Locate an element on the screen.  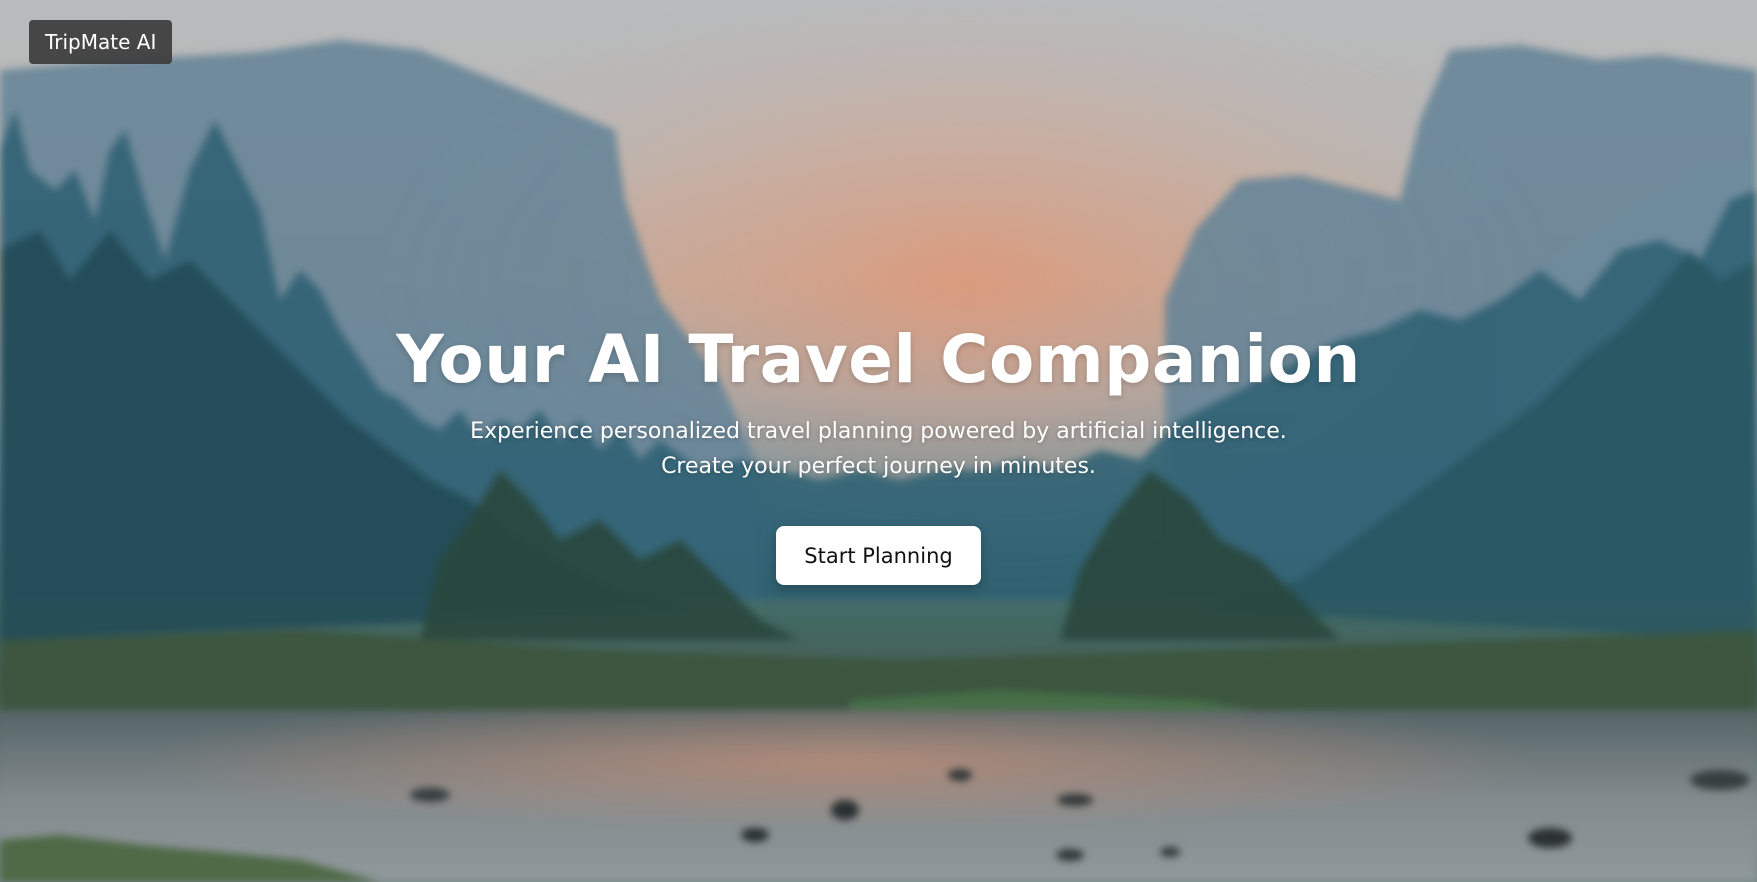
brand-logo: TripMate AI is located at coordinates (101, 42).